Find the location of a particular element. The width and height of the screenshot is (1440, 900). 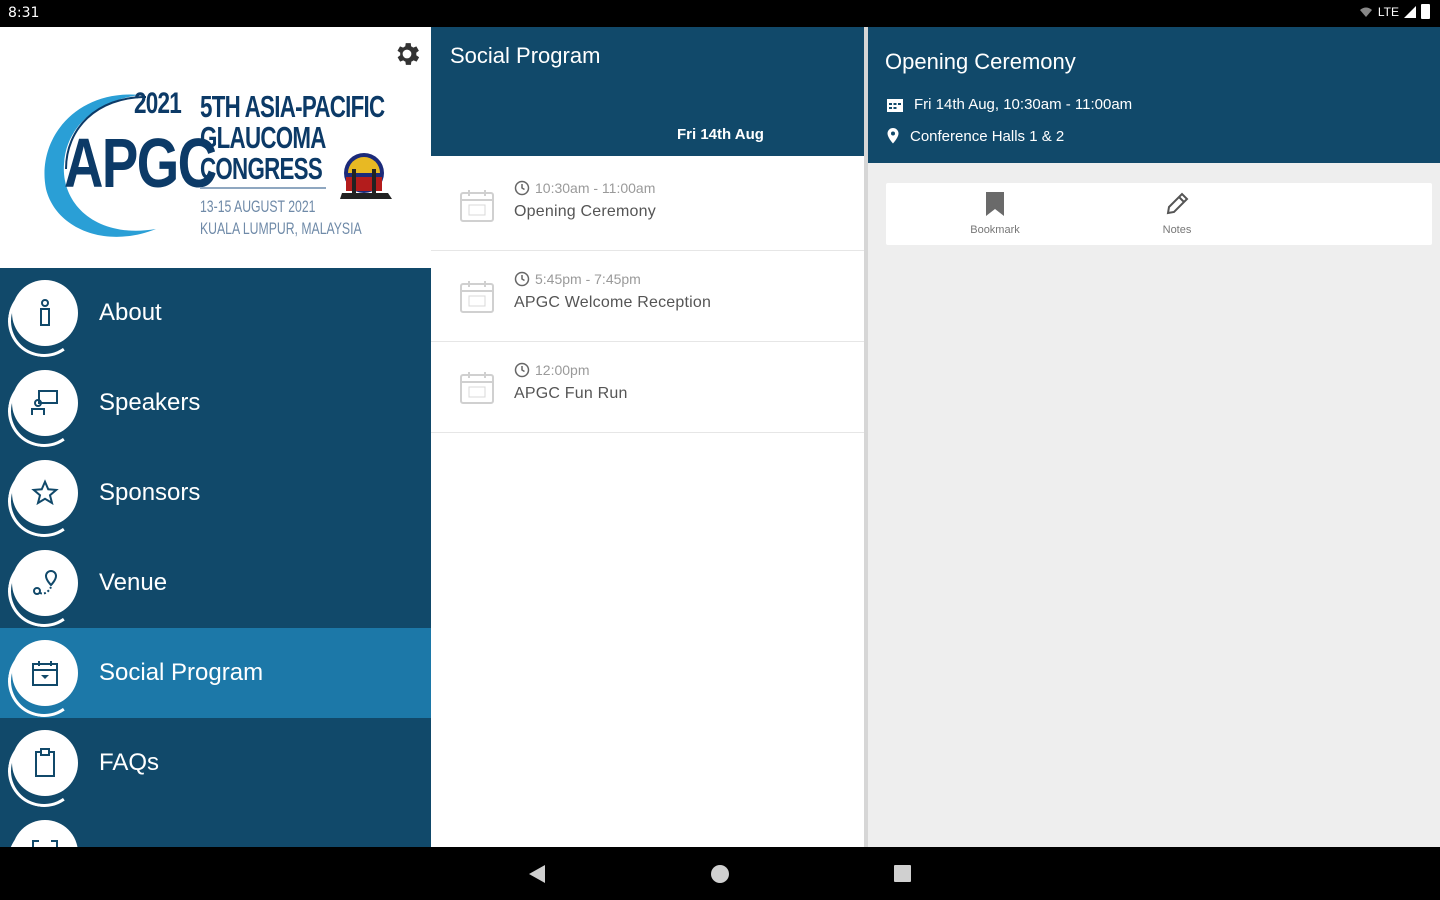

logo-dates: 13-15 AUGUST 2021 is located at coordinates (258, 206).